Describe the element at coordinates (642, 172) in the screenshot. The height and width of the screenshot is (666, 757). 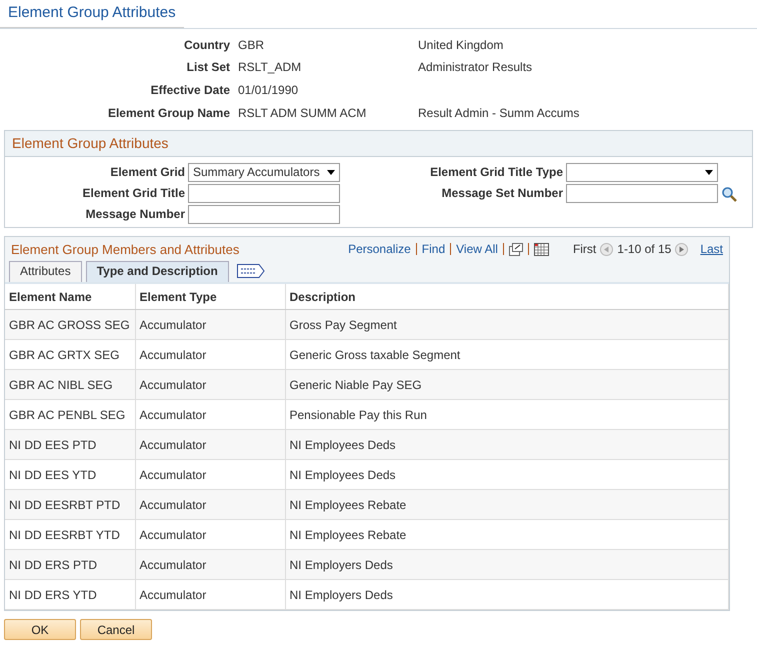
I see `dropdown` at that location.